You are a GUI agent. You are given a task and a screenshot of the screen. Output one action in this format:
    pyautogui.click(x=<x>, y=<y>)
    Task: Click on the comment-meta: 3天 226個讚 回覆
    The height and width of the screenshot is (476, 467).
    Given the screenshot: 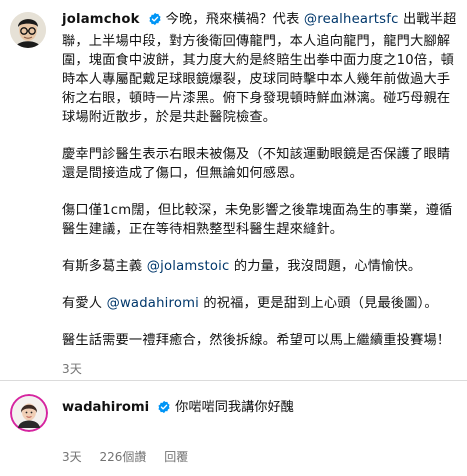 What is the action you would take?
    pyautogui.click(x=132, y=456)
    